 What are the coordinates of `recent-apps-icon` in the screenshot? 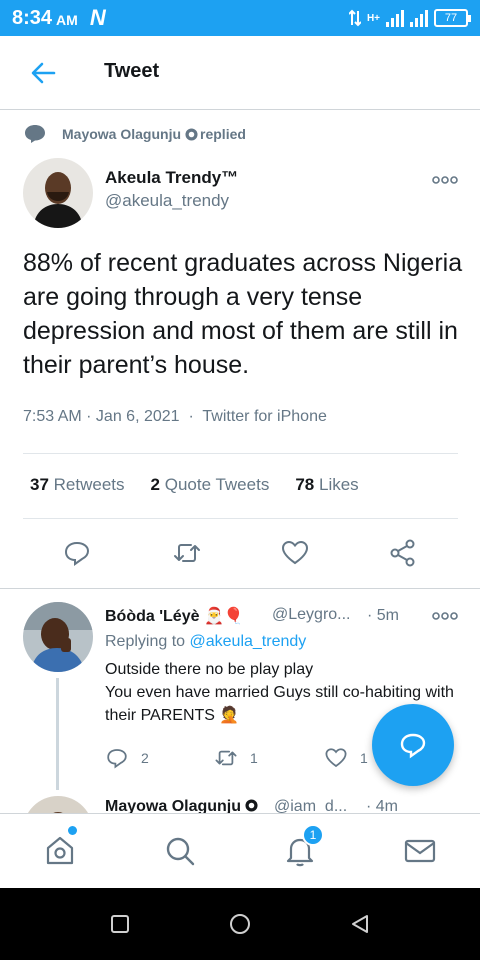 It's located at (120, 924).